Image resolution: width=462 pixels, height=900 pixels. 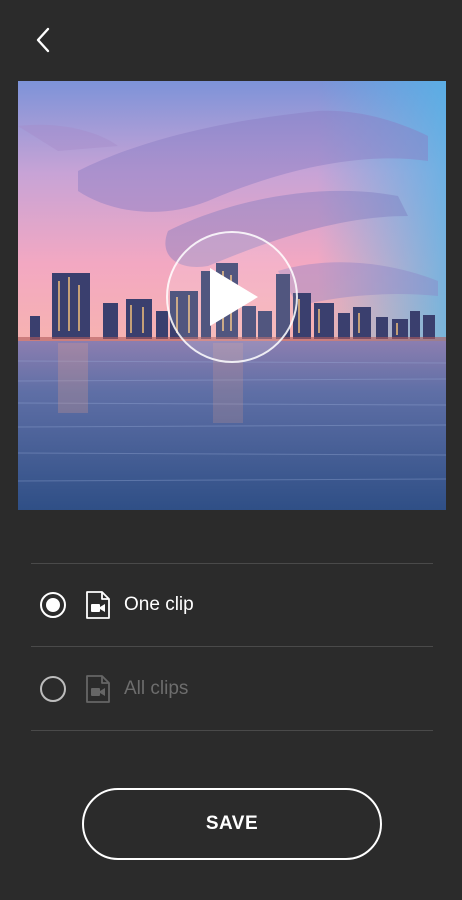 I want to click on play-button, so click(x=232, y=297).